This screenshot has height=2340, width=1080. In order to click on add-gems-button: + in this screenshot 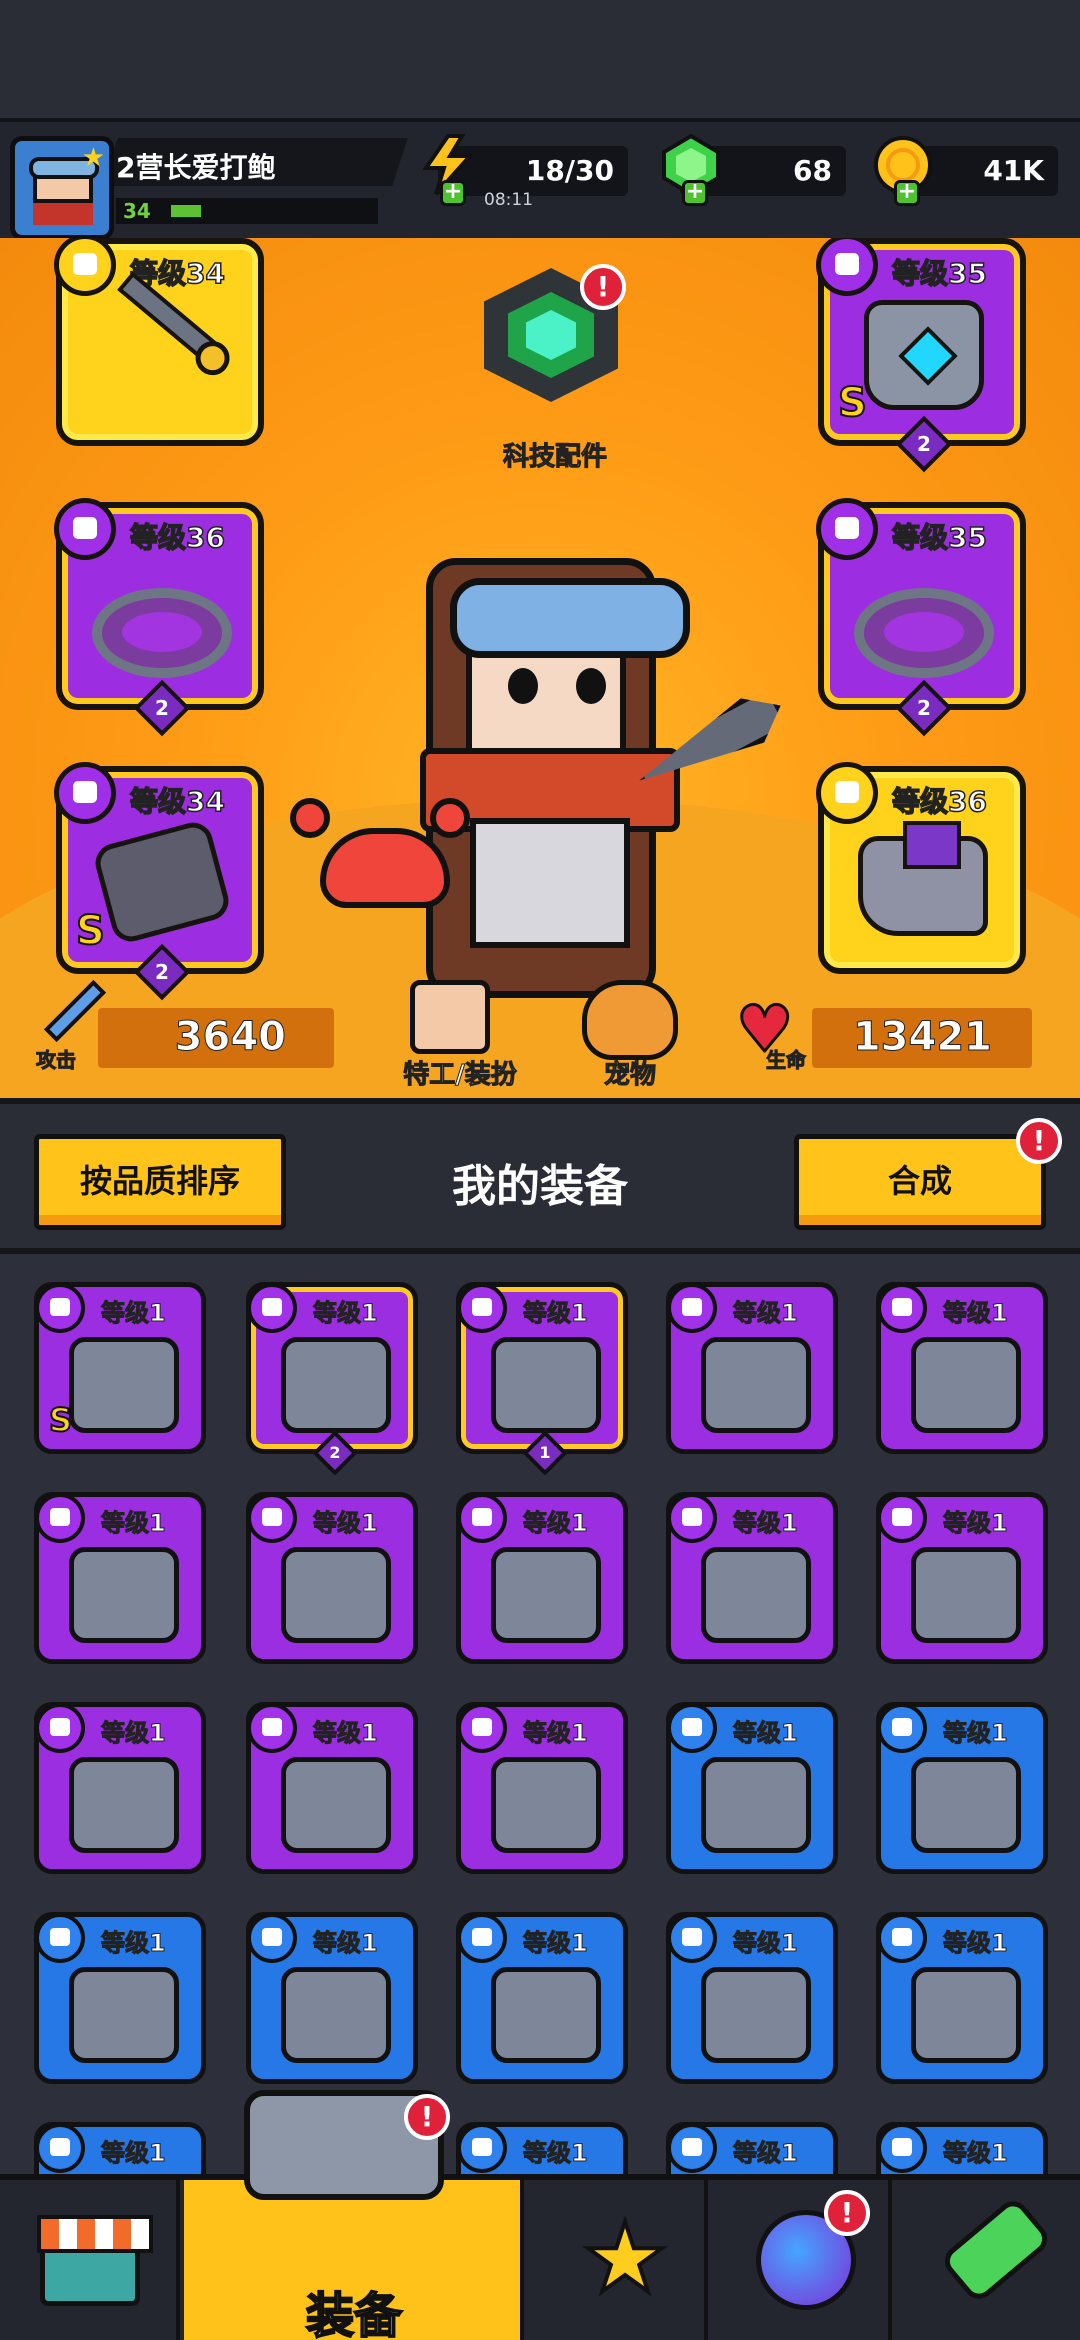, I will do `click(695, 193)`.